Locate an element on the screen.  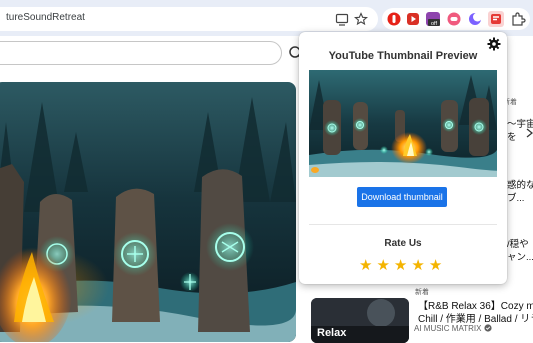
side-thumb-caption: Relax is located at coordinates (332, 333).